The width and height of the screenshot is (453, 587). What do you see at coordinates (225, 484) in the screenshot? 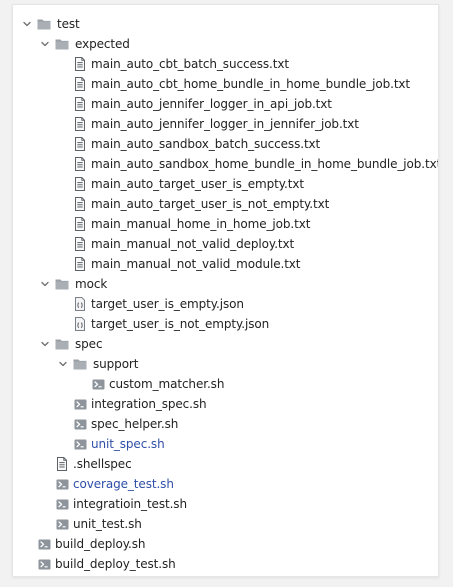
I see `file-item-coverage-test-sh: coverage_test.sh` at bounding box center [225, 484].